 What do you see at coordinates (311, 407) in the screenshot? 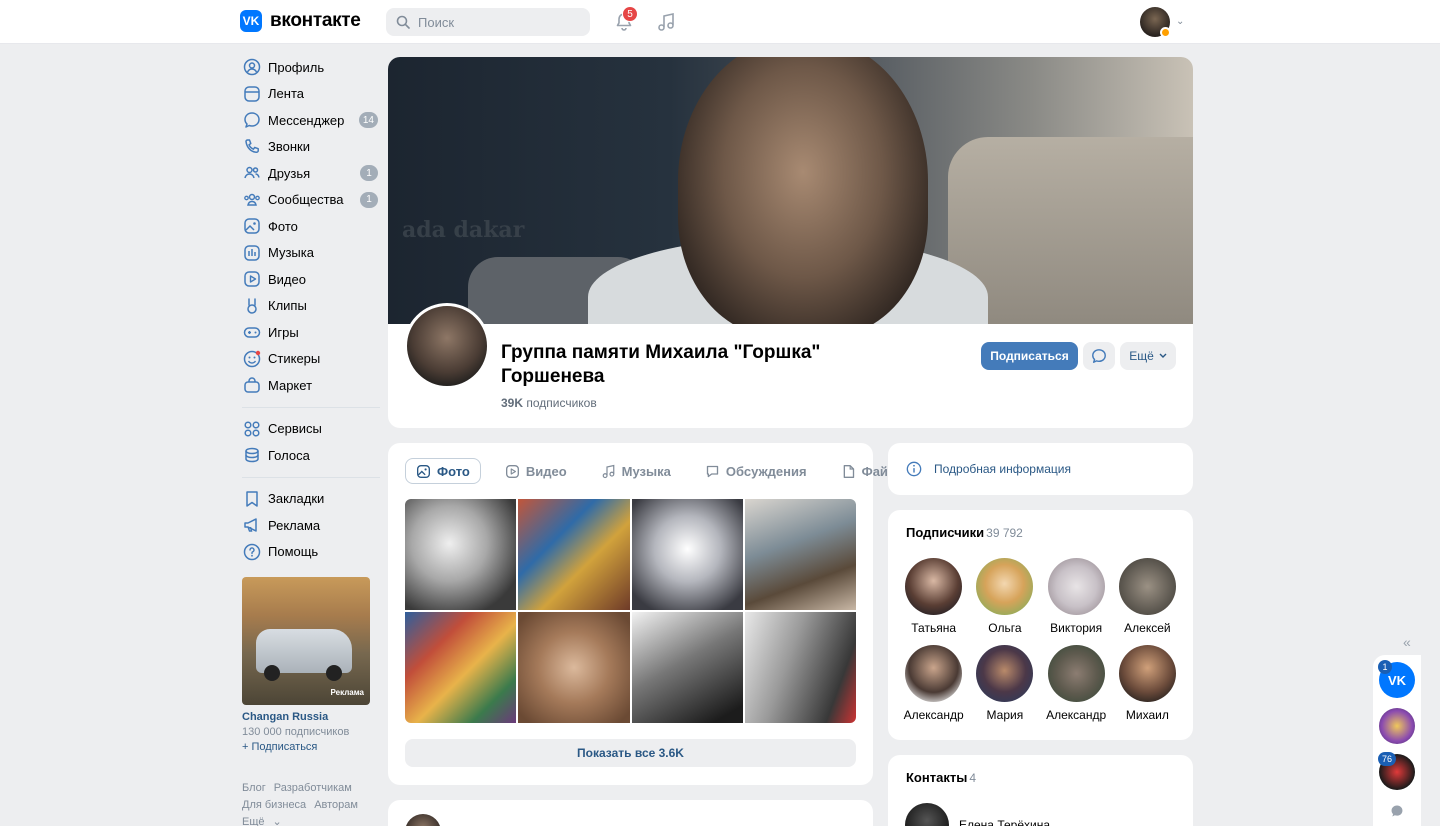
I see `sidebar-divider` at bounding box center [311, 407].